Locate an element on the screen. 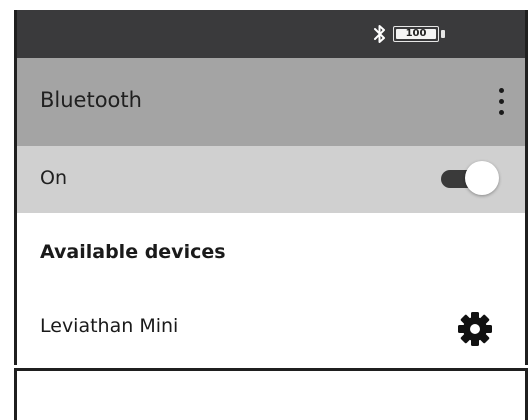  battery-icon: 100 is located at coordinates (421, 34).